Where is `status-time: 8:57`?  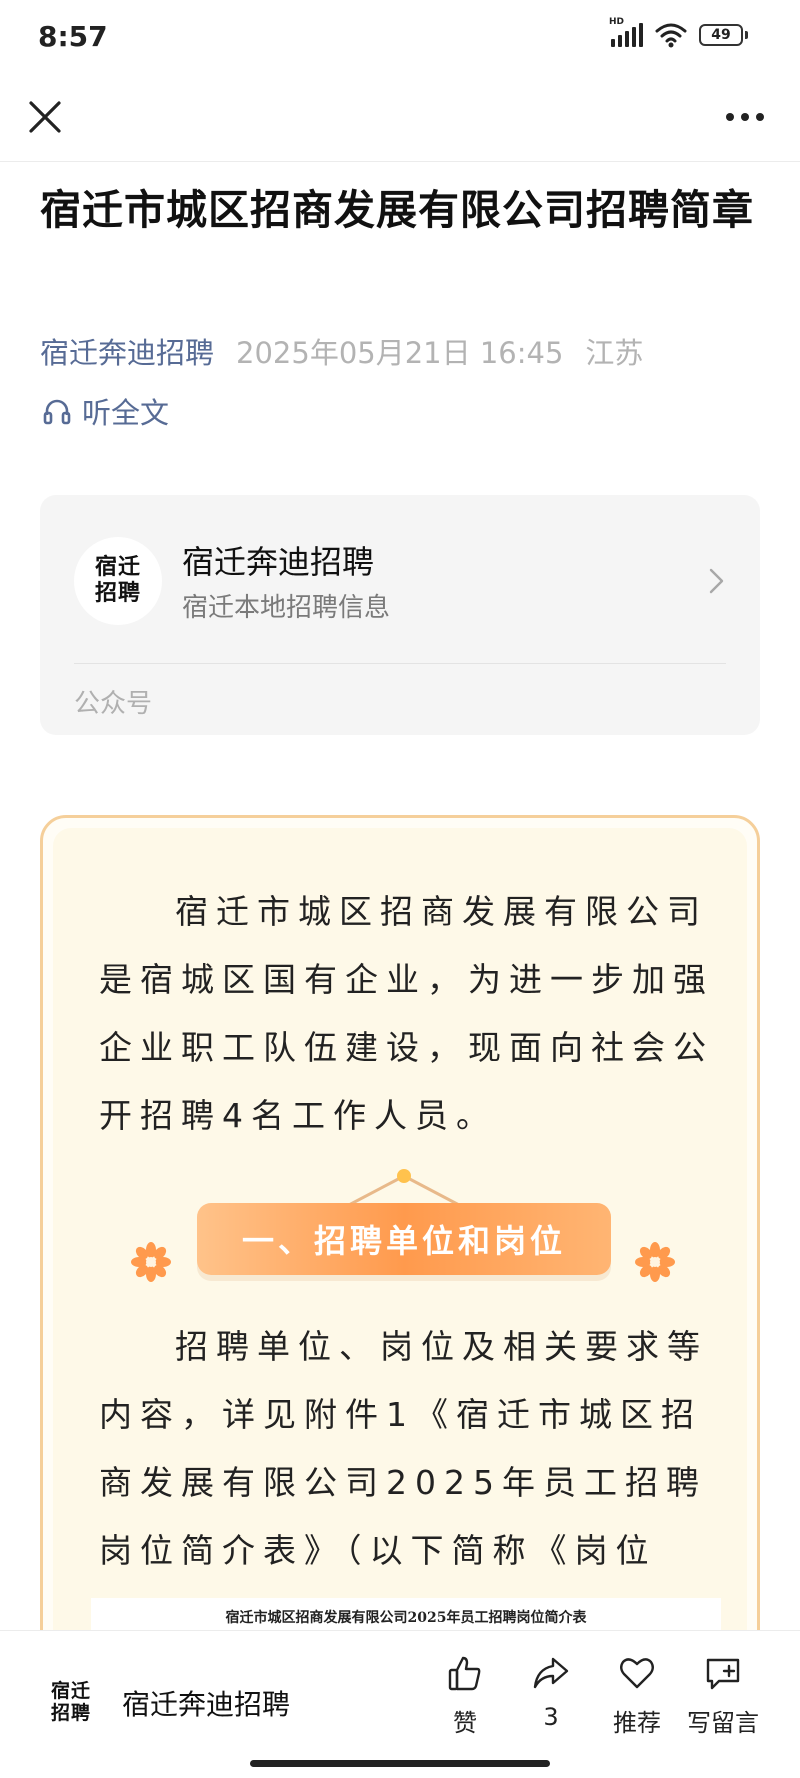 status-time: 8:57 is located at coordinates (73, 36).